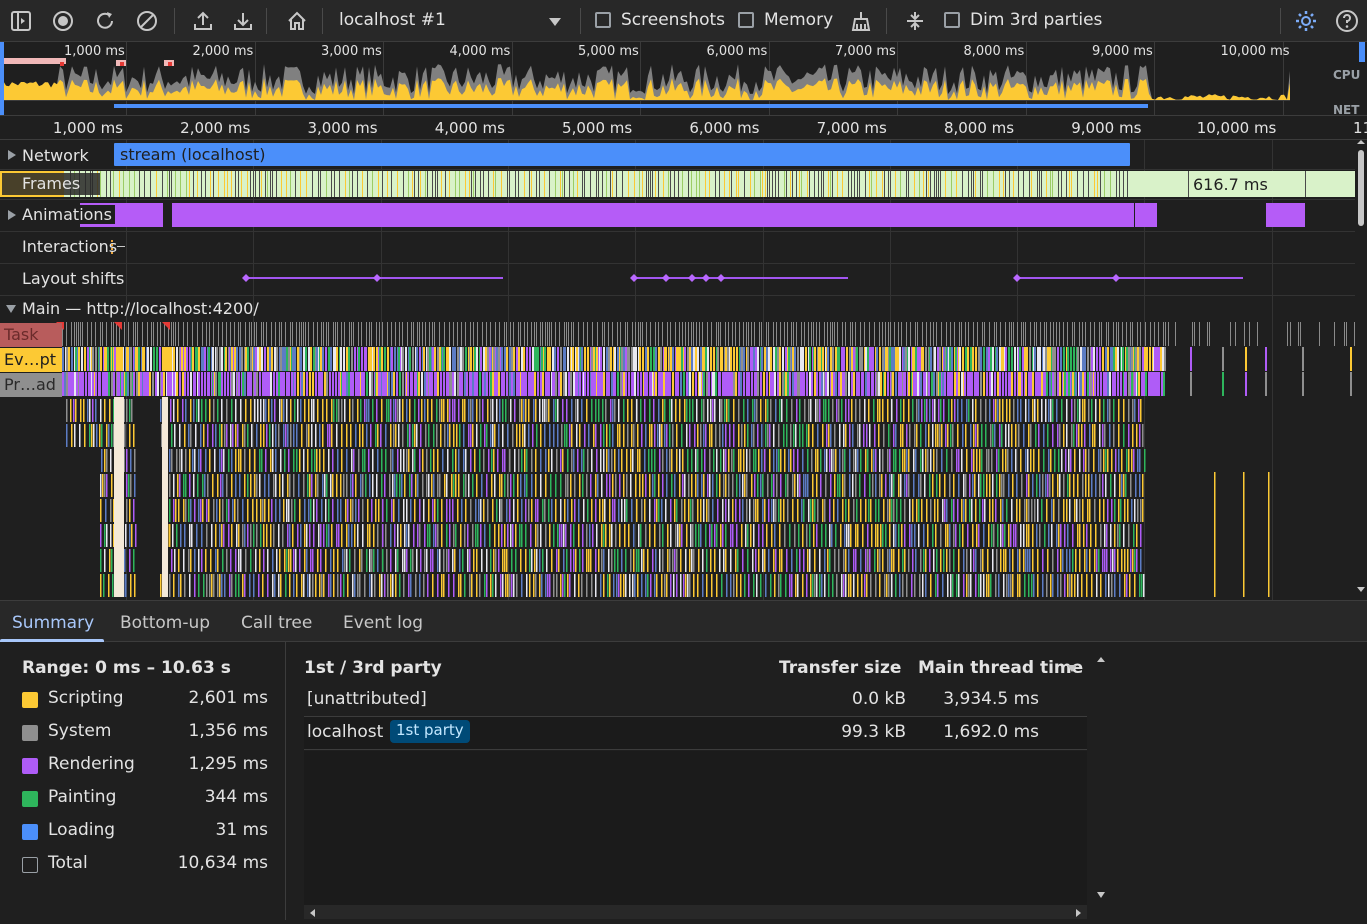 The width and height of the screenshot is (1367, 924). Describe the element at coordinates (105, 21) in the screenshot. I see `reload-record-button` at that location.